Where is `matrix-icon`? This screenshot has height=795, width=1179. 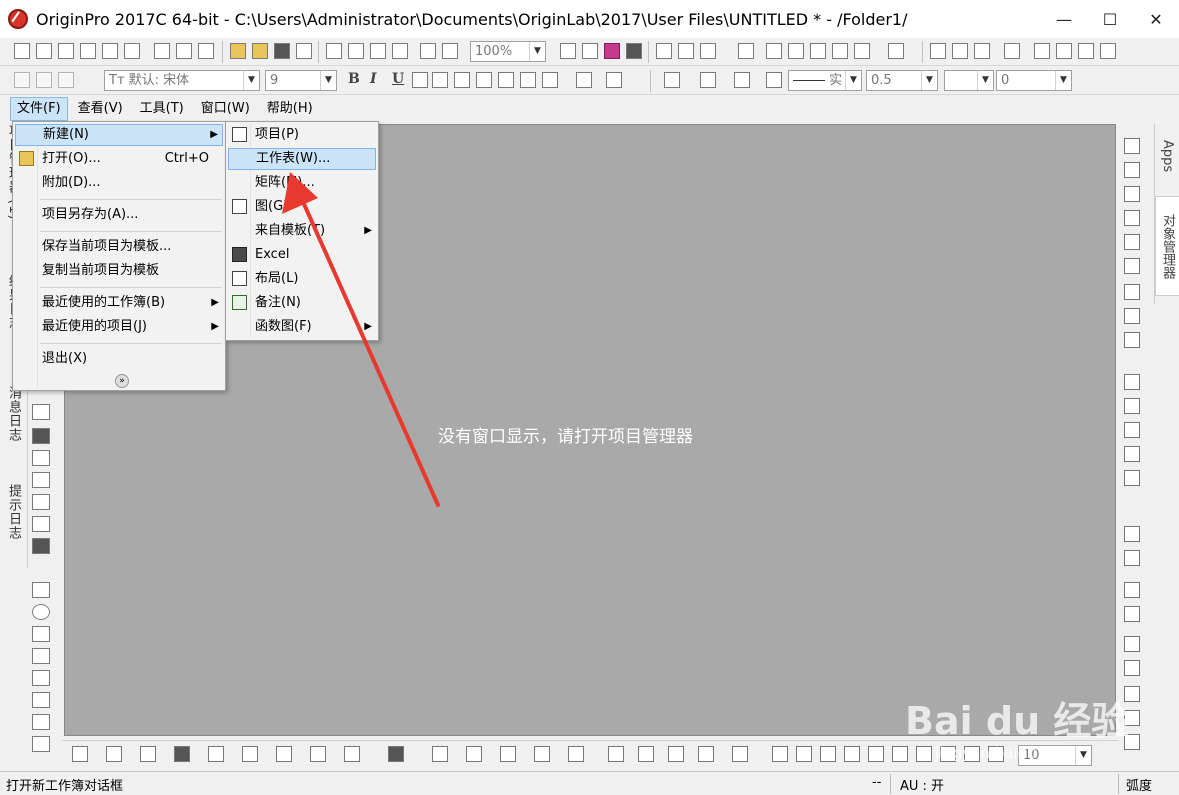 matrix-icon is located at coordinates (616, 754).